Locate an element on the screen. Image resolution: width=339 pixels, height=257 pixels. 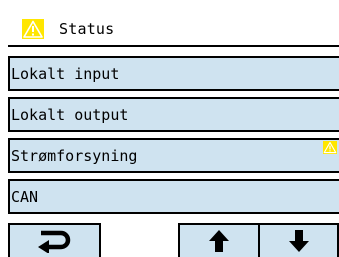
page-title: Status is located at coordinates (87, 29).